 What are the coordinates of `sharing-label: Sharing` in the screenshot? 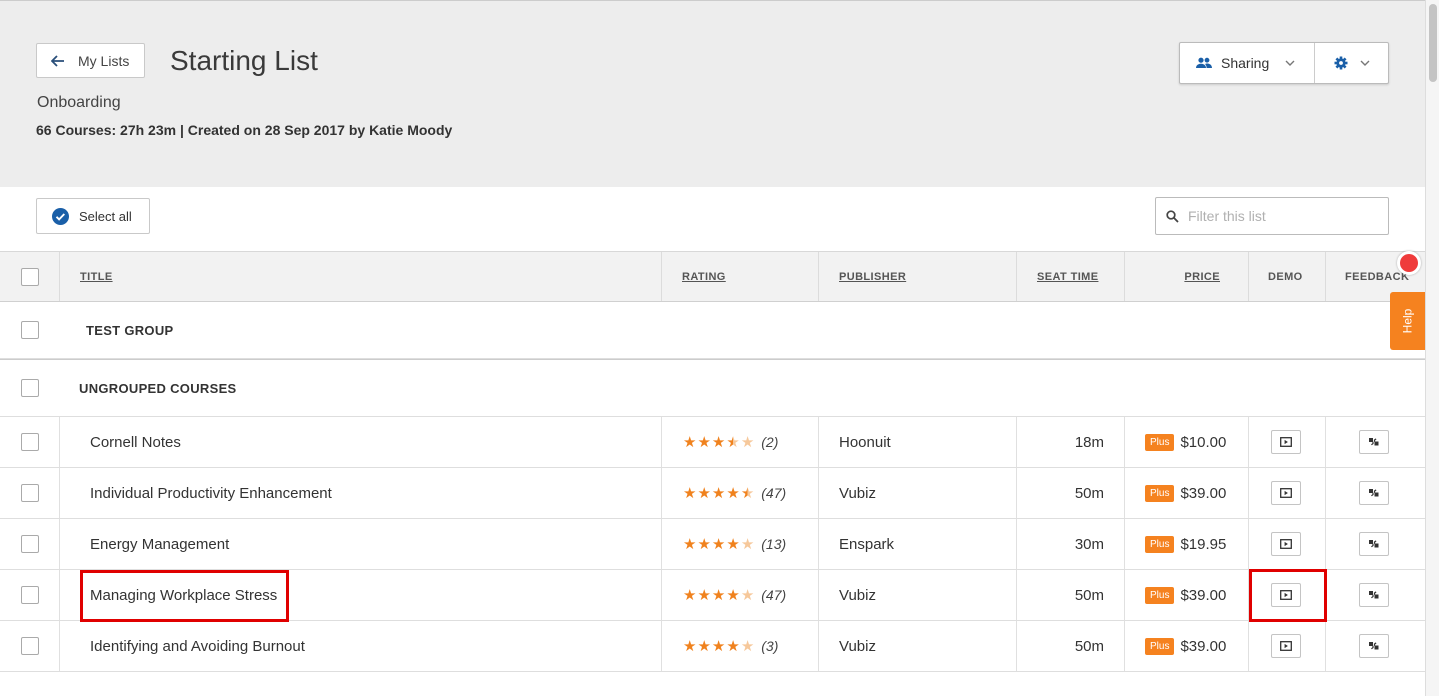 It's located at (1245, 63).